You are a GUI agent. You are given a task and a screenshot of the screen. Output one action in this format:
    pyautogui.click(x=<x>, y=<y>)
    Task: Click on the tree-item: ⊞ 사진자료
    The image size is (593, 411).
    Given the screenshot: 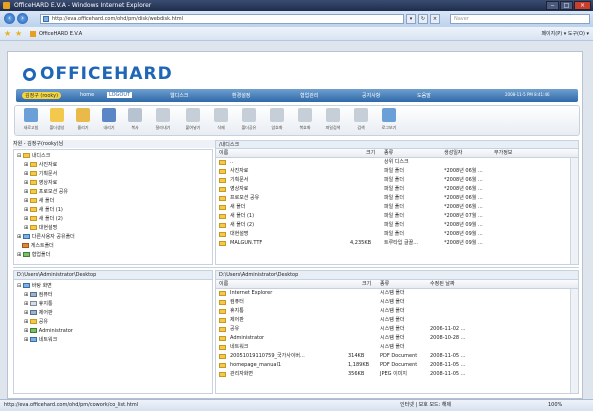 What is the action you would take?
    pyautogui.click(x=113, y=165)
    